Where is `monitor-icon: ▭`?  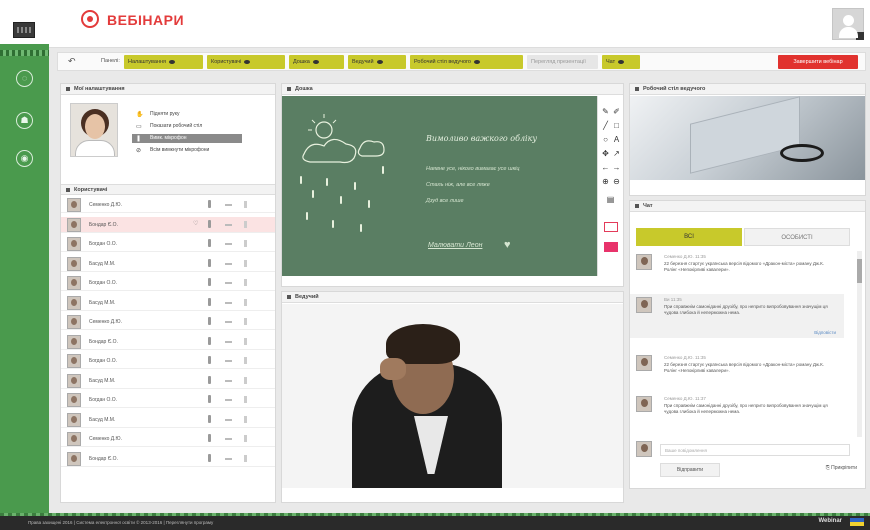
monitor-icon: ▭ is located at coordinates (139, 127).